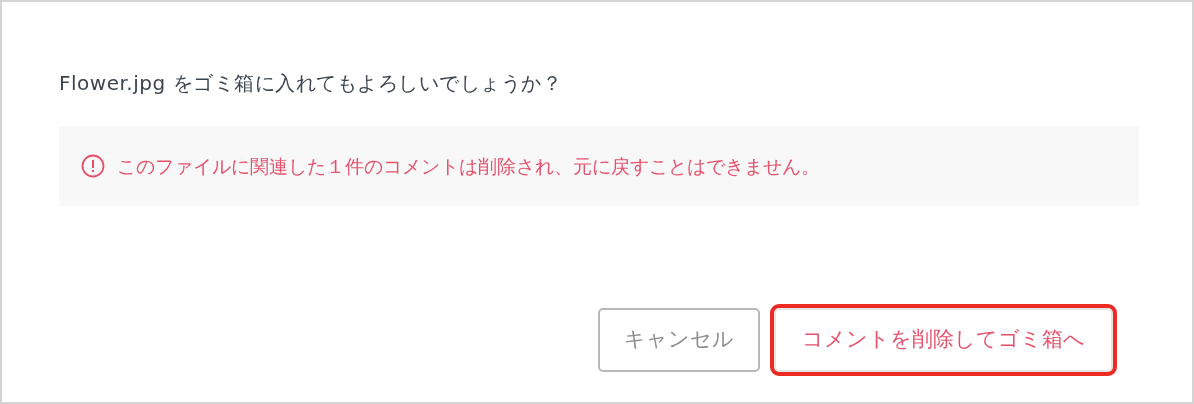 This screenshot has height=404, width=1194. Describe the element at coordinates (310, 83) in the screenshot. I see `dialog-message: Flower.jpg をゴミ箱に入れてもよろしいでしょうか？` at that location.